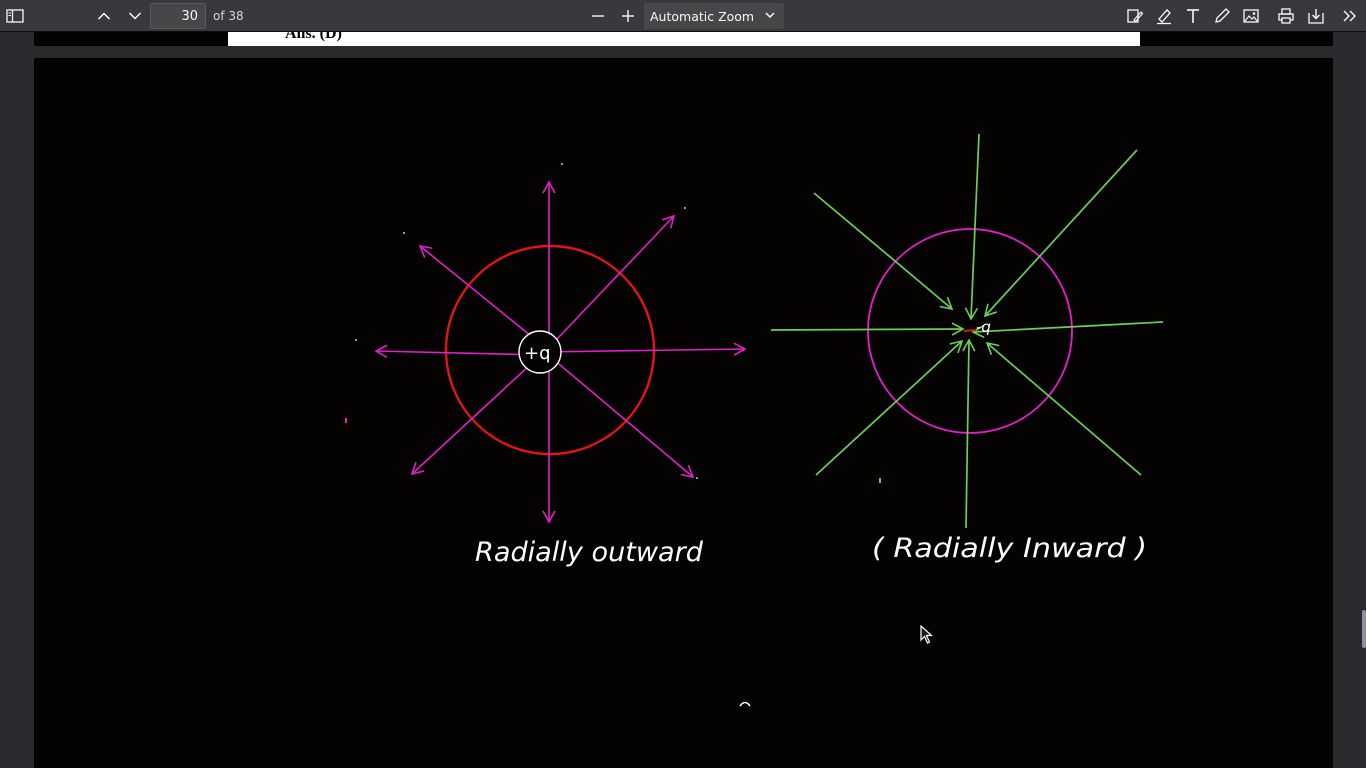  I want to click on more-tools-button, so click(1350, 16).